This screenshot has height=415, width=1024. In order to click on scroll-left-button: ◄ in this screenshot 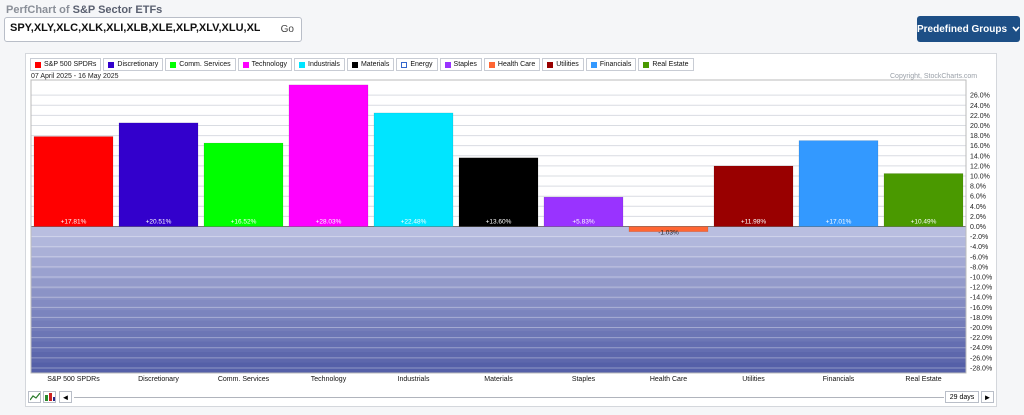, I will do `click(65, 397)`.